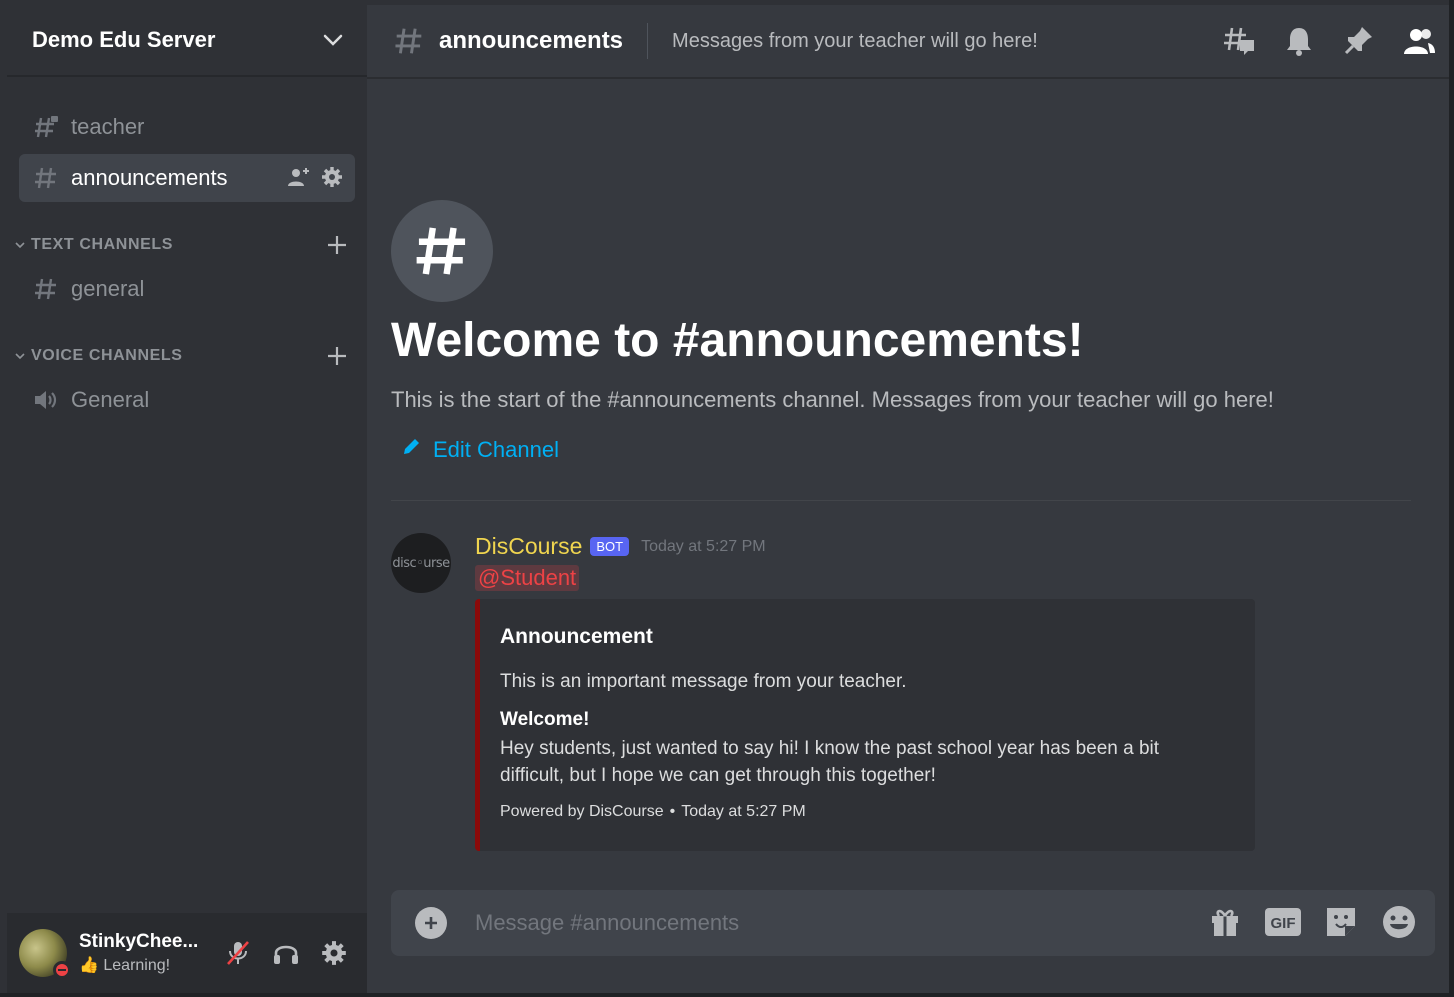 The width and height of the screenshot is (1454, 997). Describe the element at coordinates (238, 953) in the screenshot. I see `mute-mic-icon` at that location.